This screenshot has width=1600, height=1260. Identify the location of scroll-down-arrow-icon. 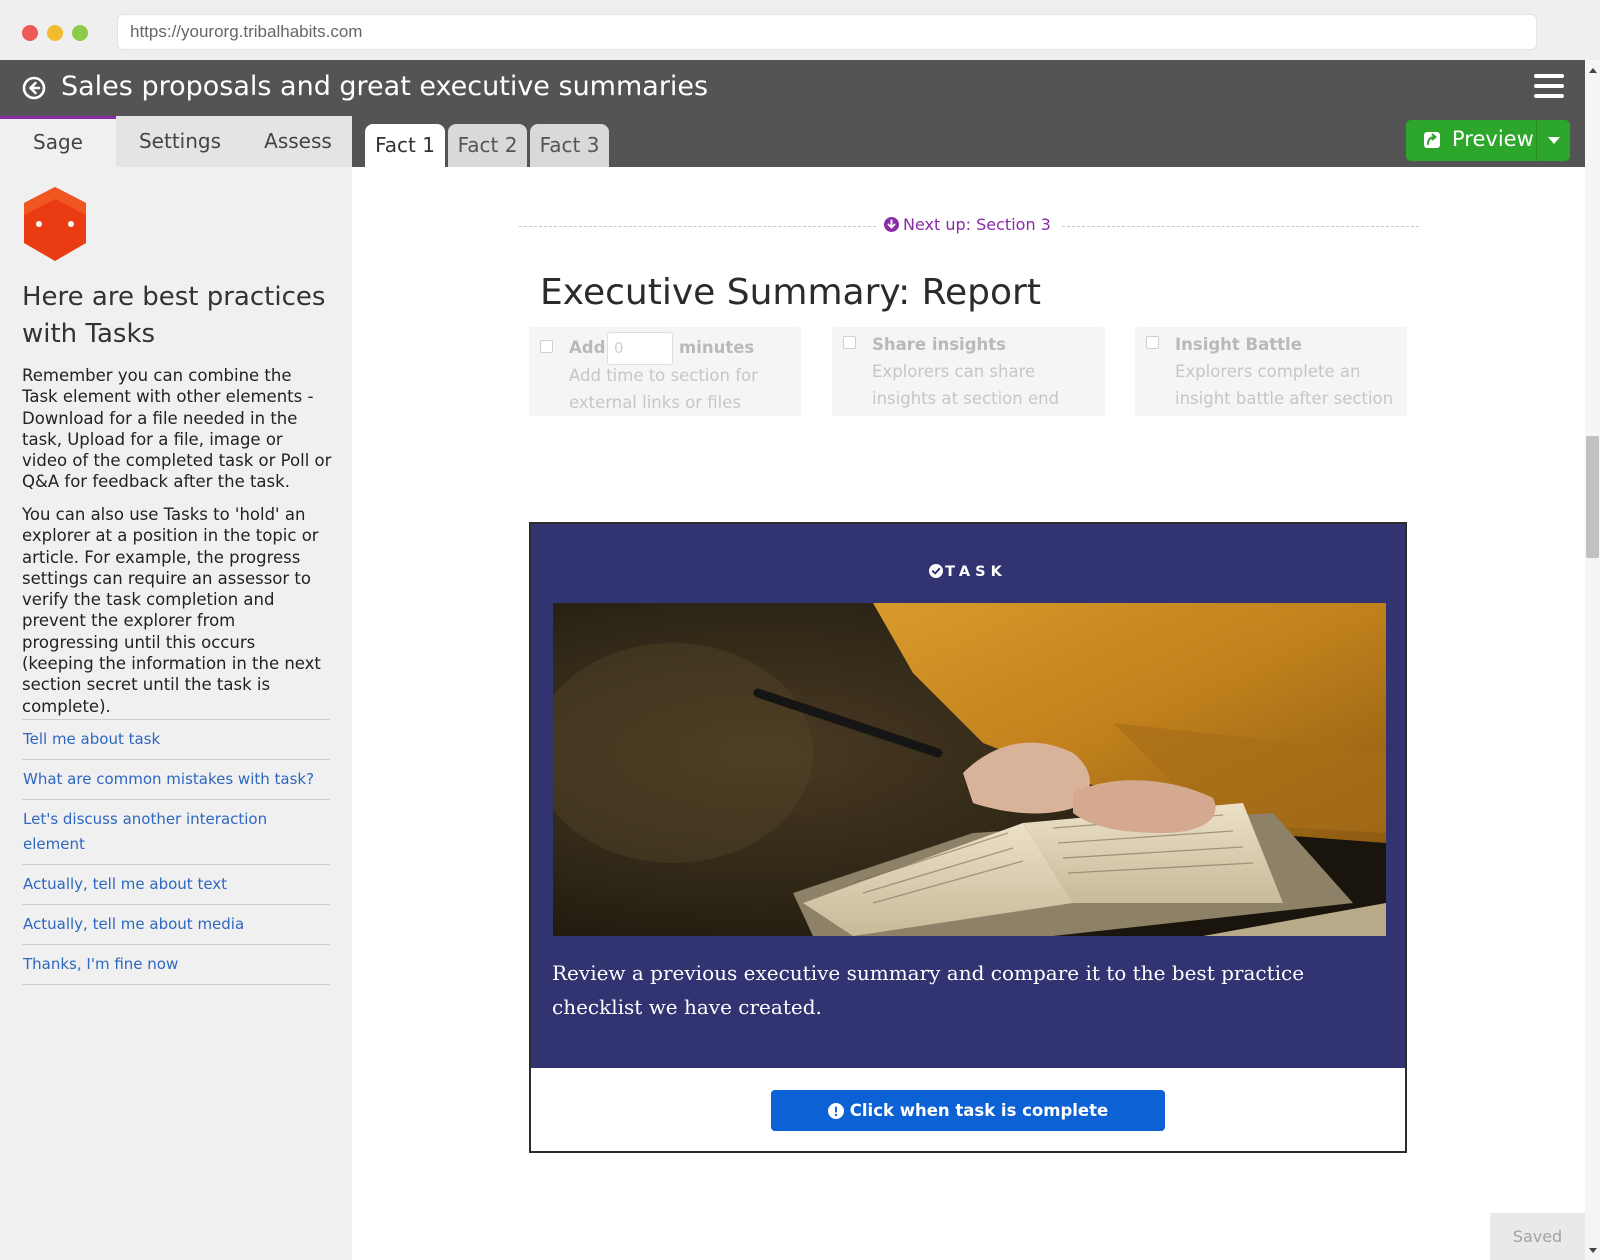
(1593, 1250).